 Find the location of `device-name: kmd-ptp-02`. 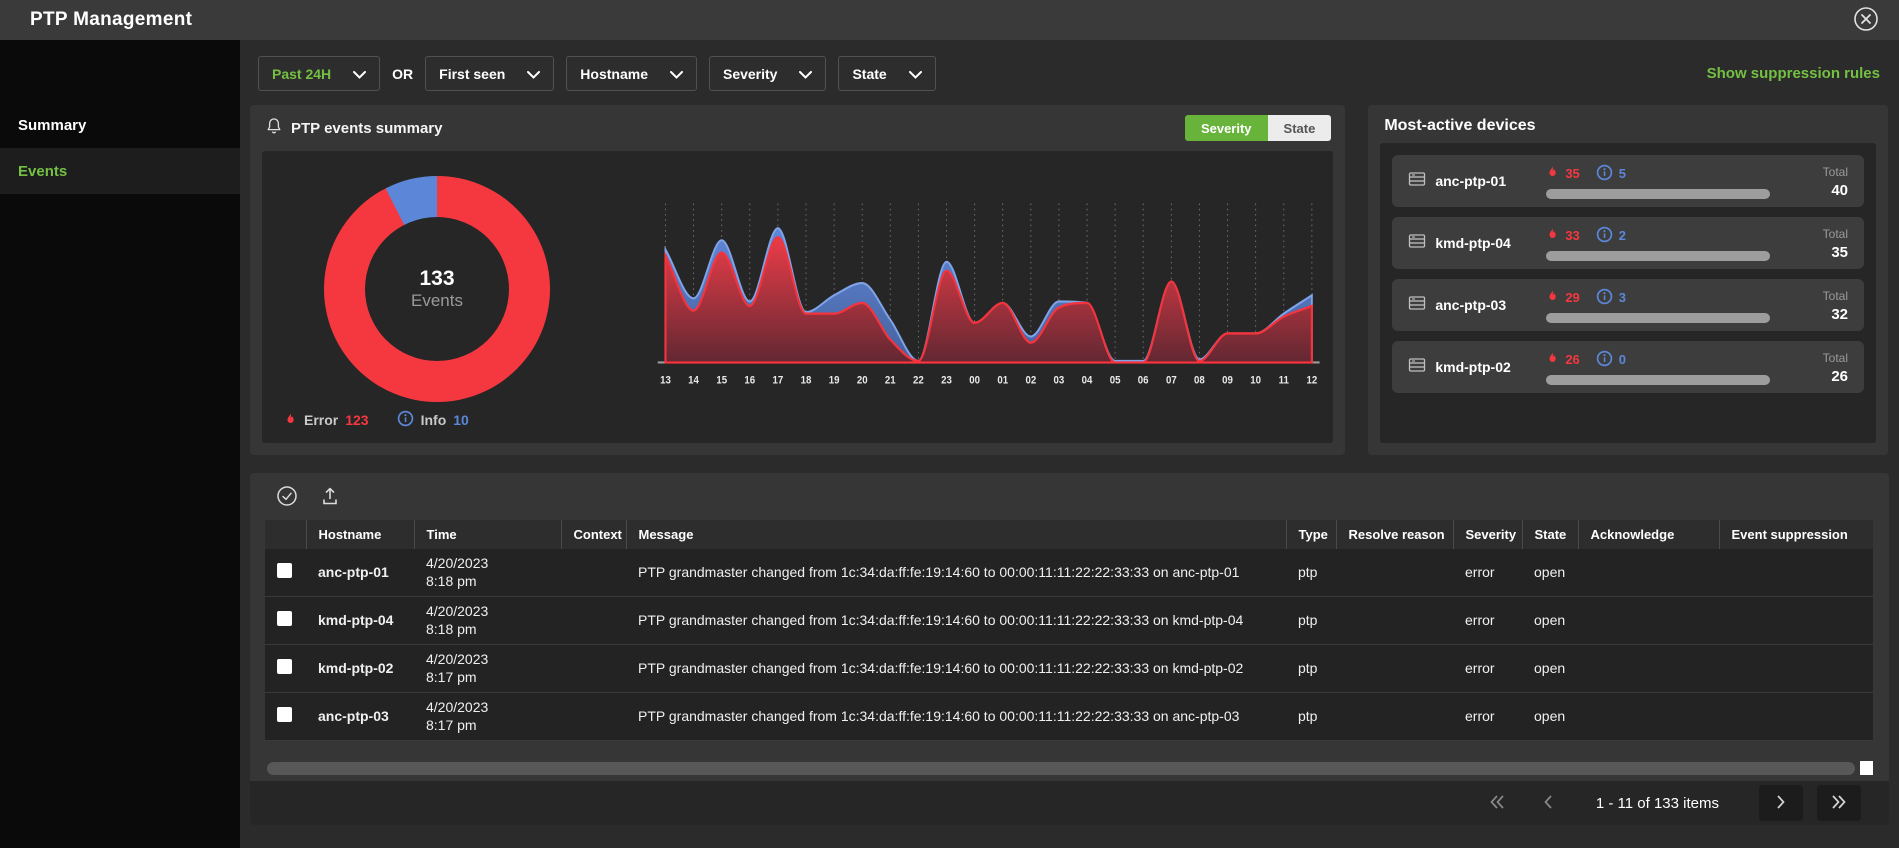

device-name: kmd-ptp-02 is located at coordinates (1473, 367).